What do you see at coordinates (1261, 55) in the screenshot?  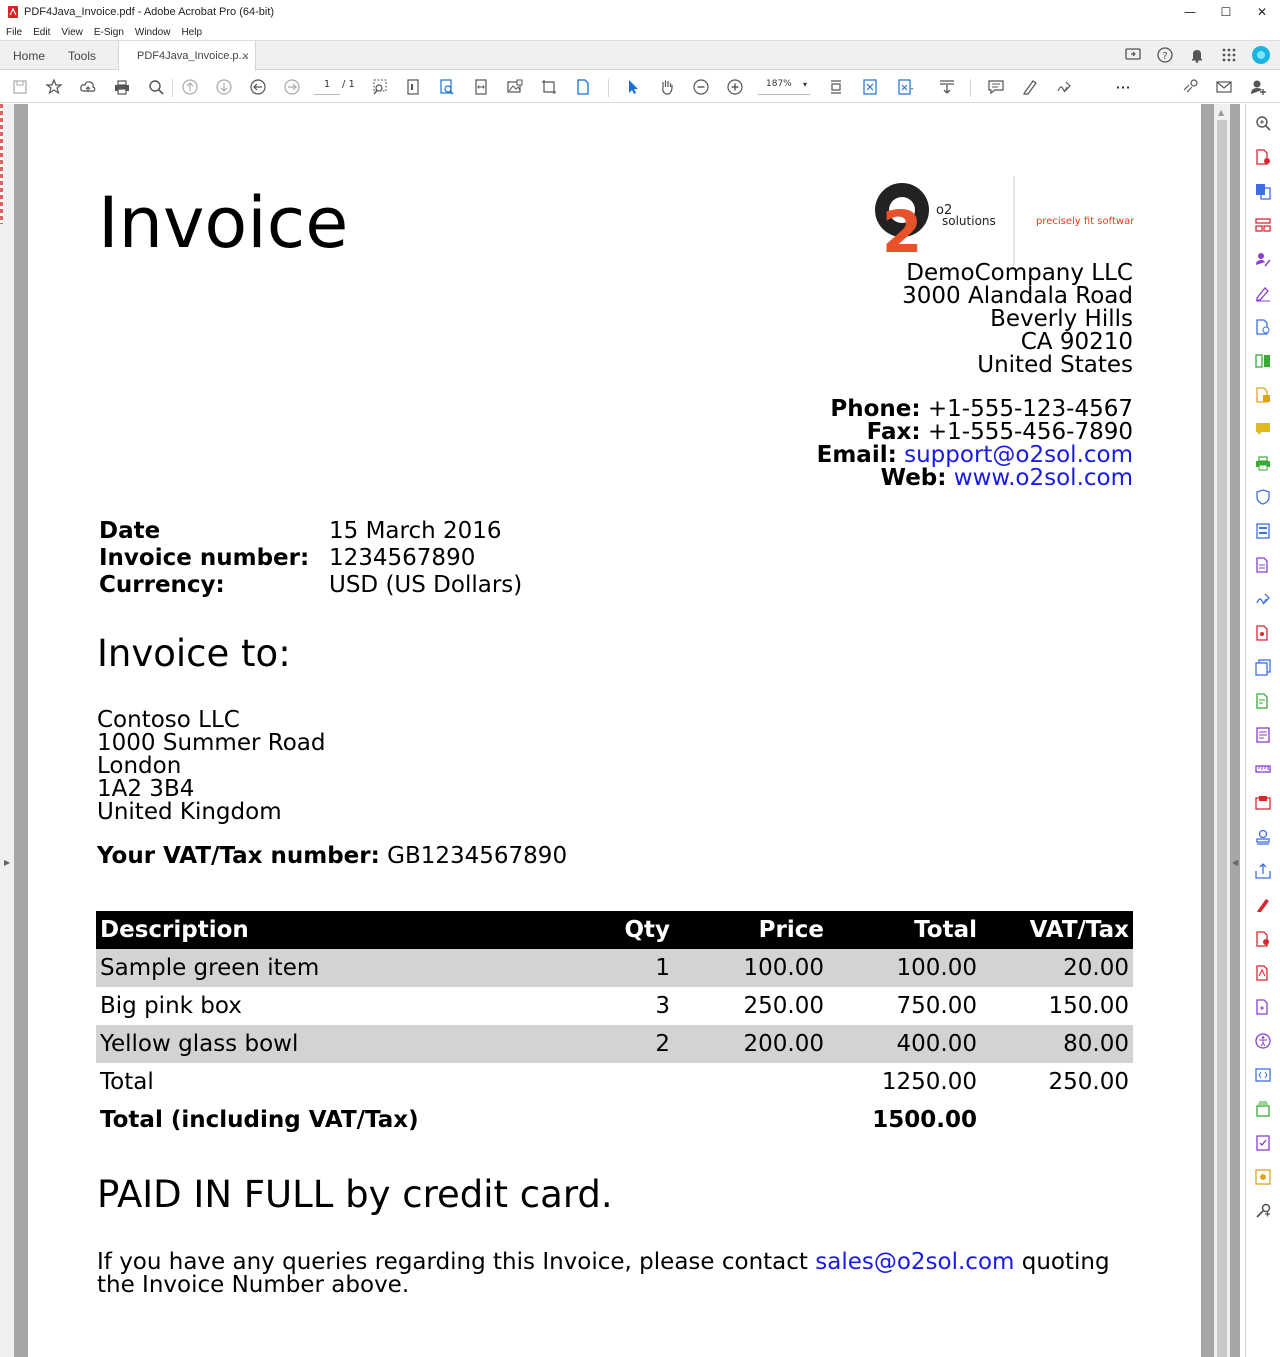 I see `user-avatar` at bounding box center [1261, 55].